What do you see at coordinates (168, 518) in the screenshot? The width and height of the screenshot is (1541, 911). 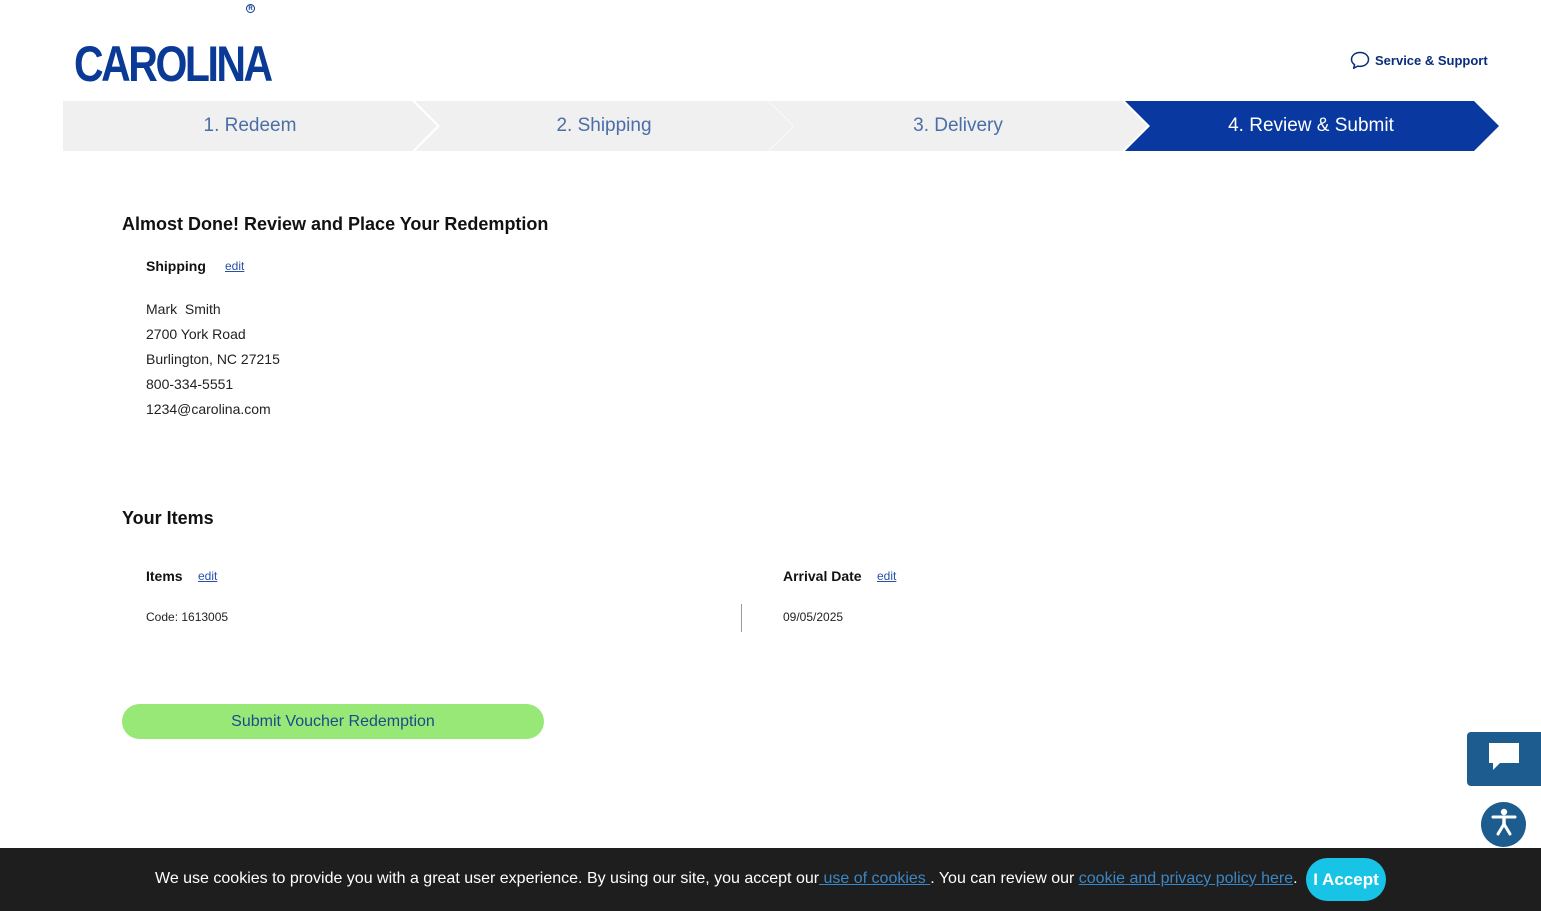 I see `items-heading: Your Items` at bounding box center [168, 518].